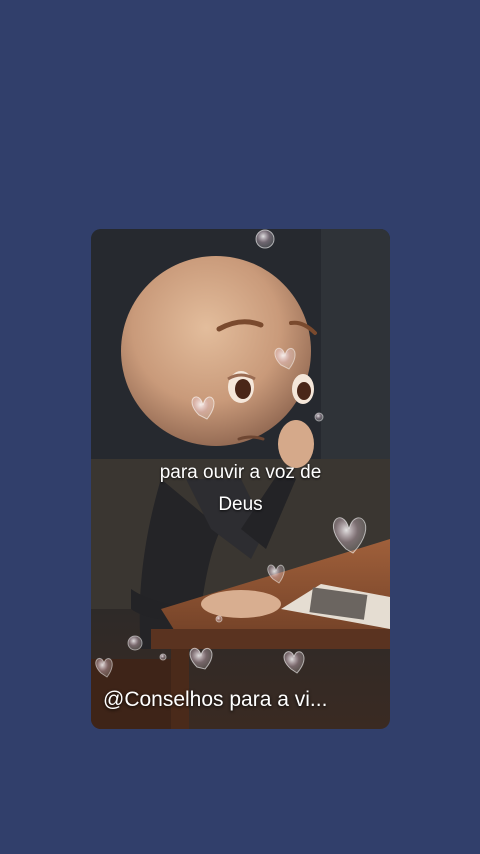 This screenshot has width=480, height=854. Describe the element at coordinates (240, 472) in the screenshot. I see `caption-line-1: para ouvir a voz de` at that location.